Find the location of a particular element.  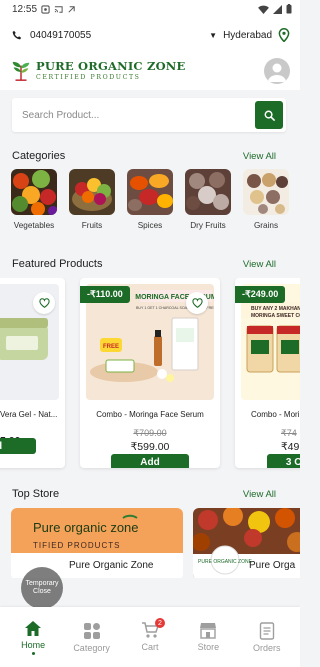

temp-close-line2: Close is located at coordinates (42, 591).